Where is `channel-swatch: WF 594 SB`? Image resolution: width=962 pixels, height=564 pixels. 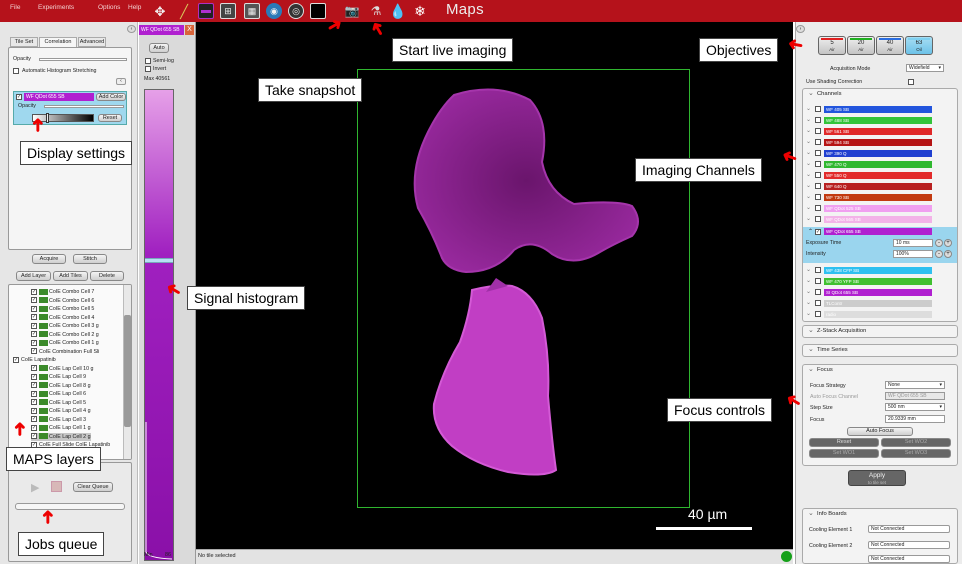 channel-swatch: WF 594 SB is located at coordinates (878, 142).